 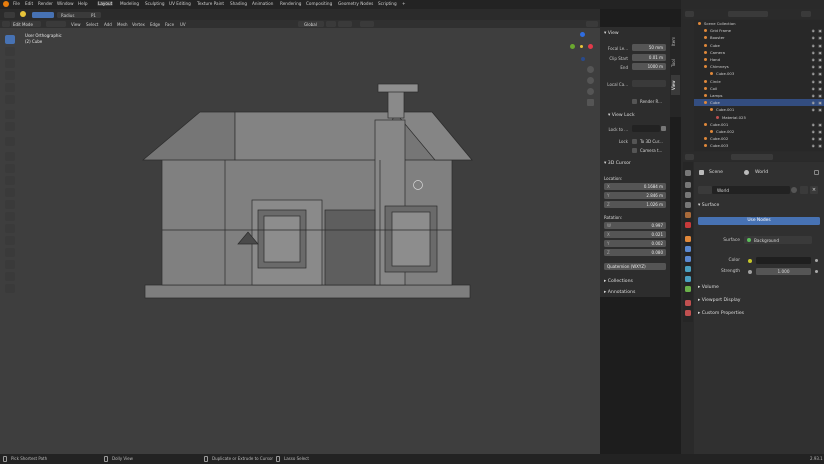 I want to click on properties-search-field, so click(x=752, y=157).